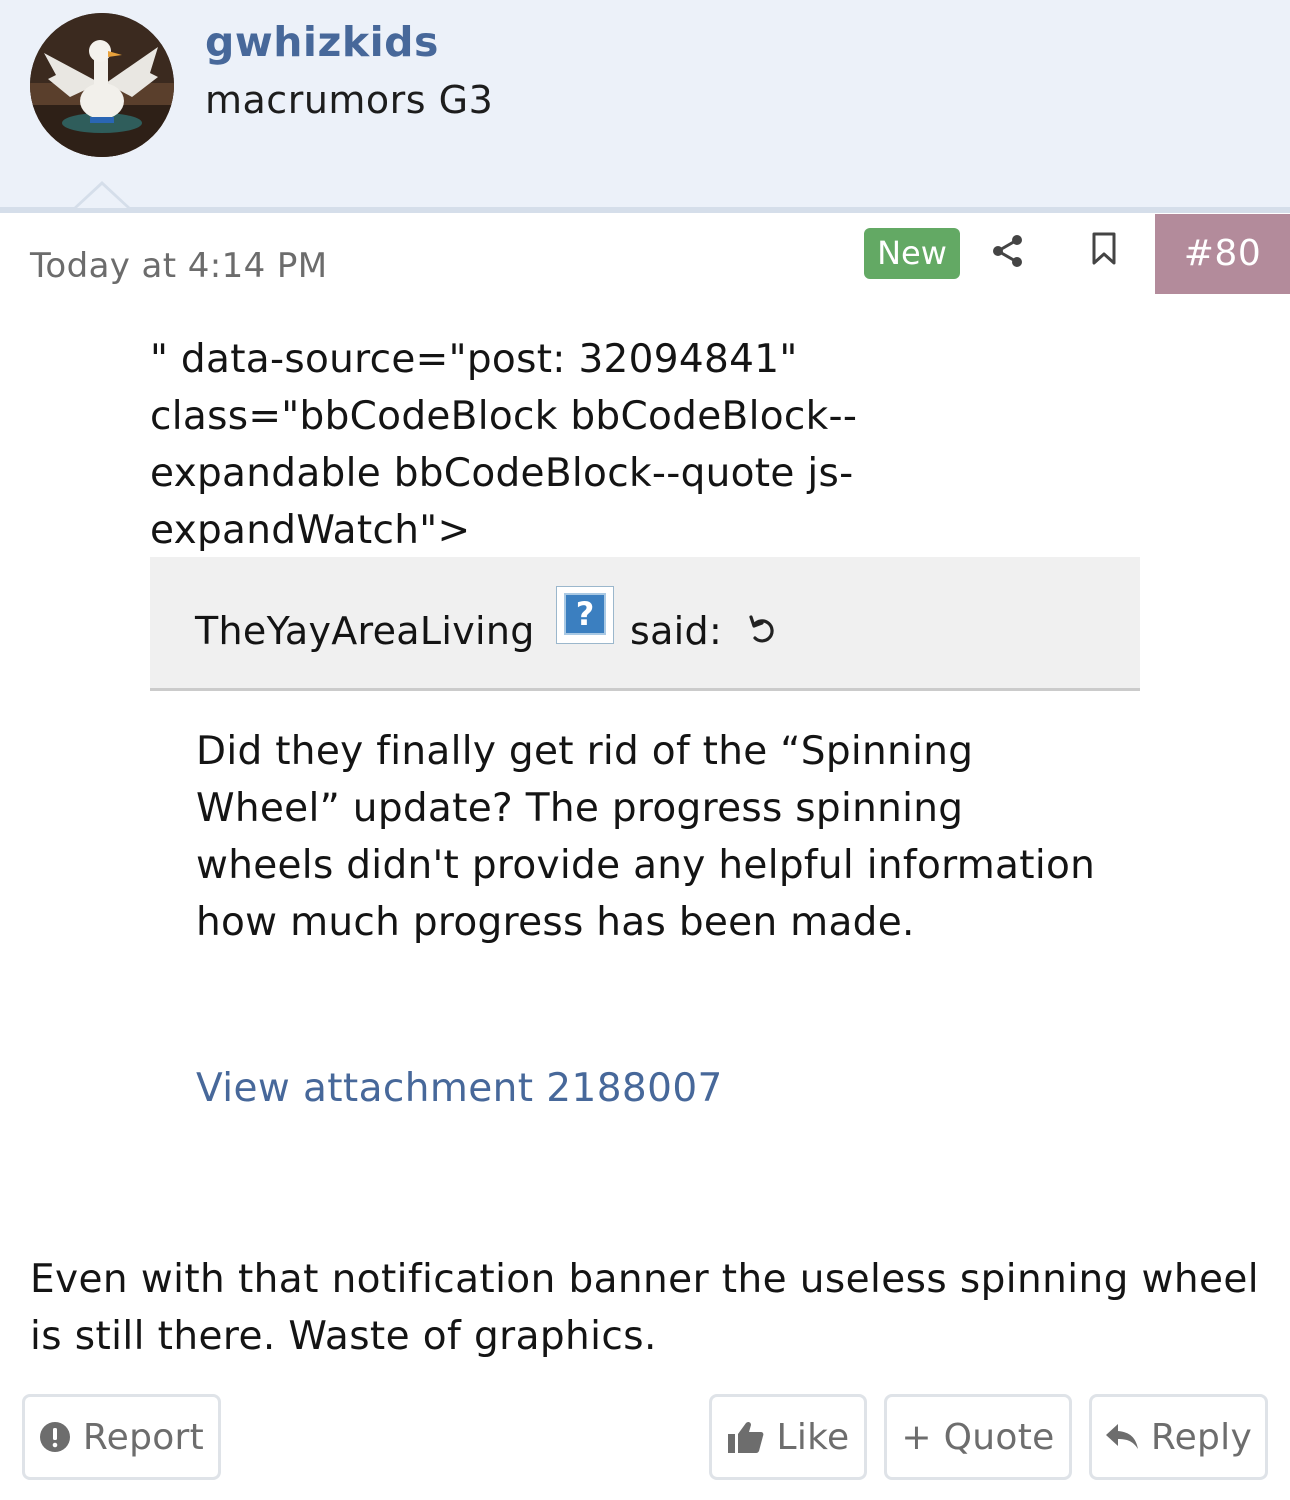 The height and width of the screenshot is (1500, 1290). Describe the element at coordinates (746, 1437) in the screenshot. I see `thumbs-up-icon` at that location.